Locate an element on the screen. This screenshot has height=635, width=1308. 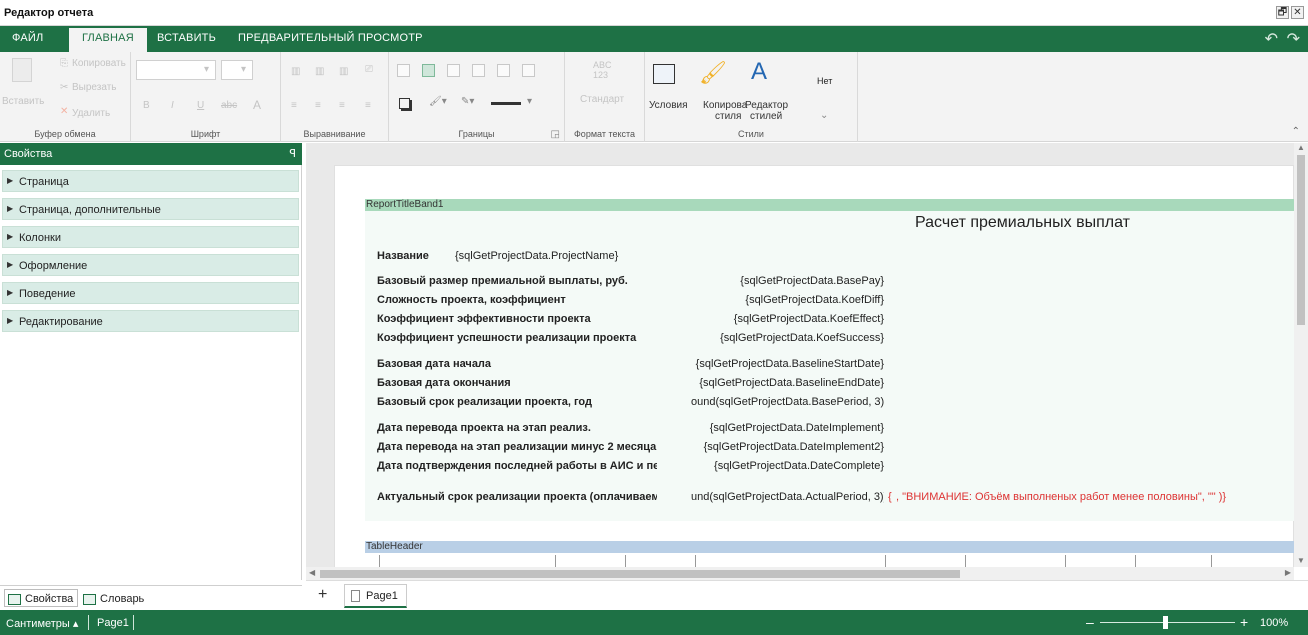
row-value: {sqlGetProjectData.BasePay} is located at coordinates (787, 281).